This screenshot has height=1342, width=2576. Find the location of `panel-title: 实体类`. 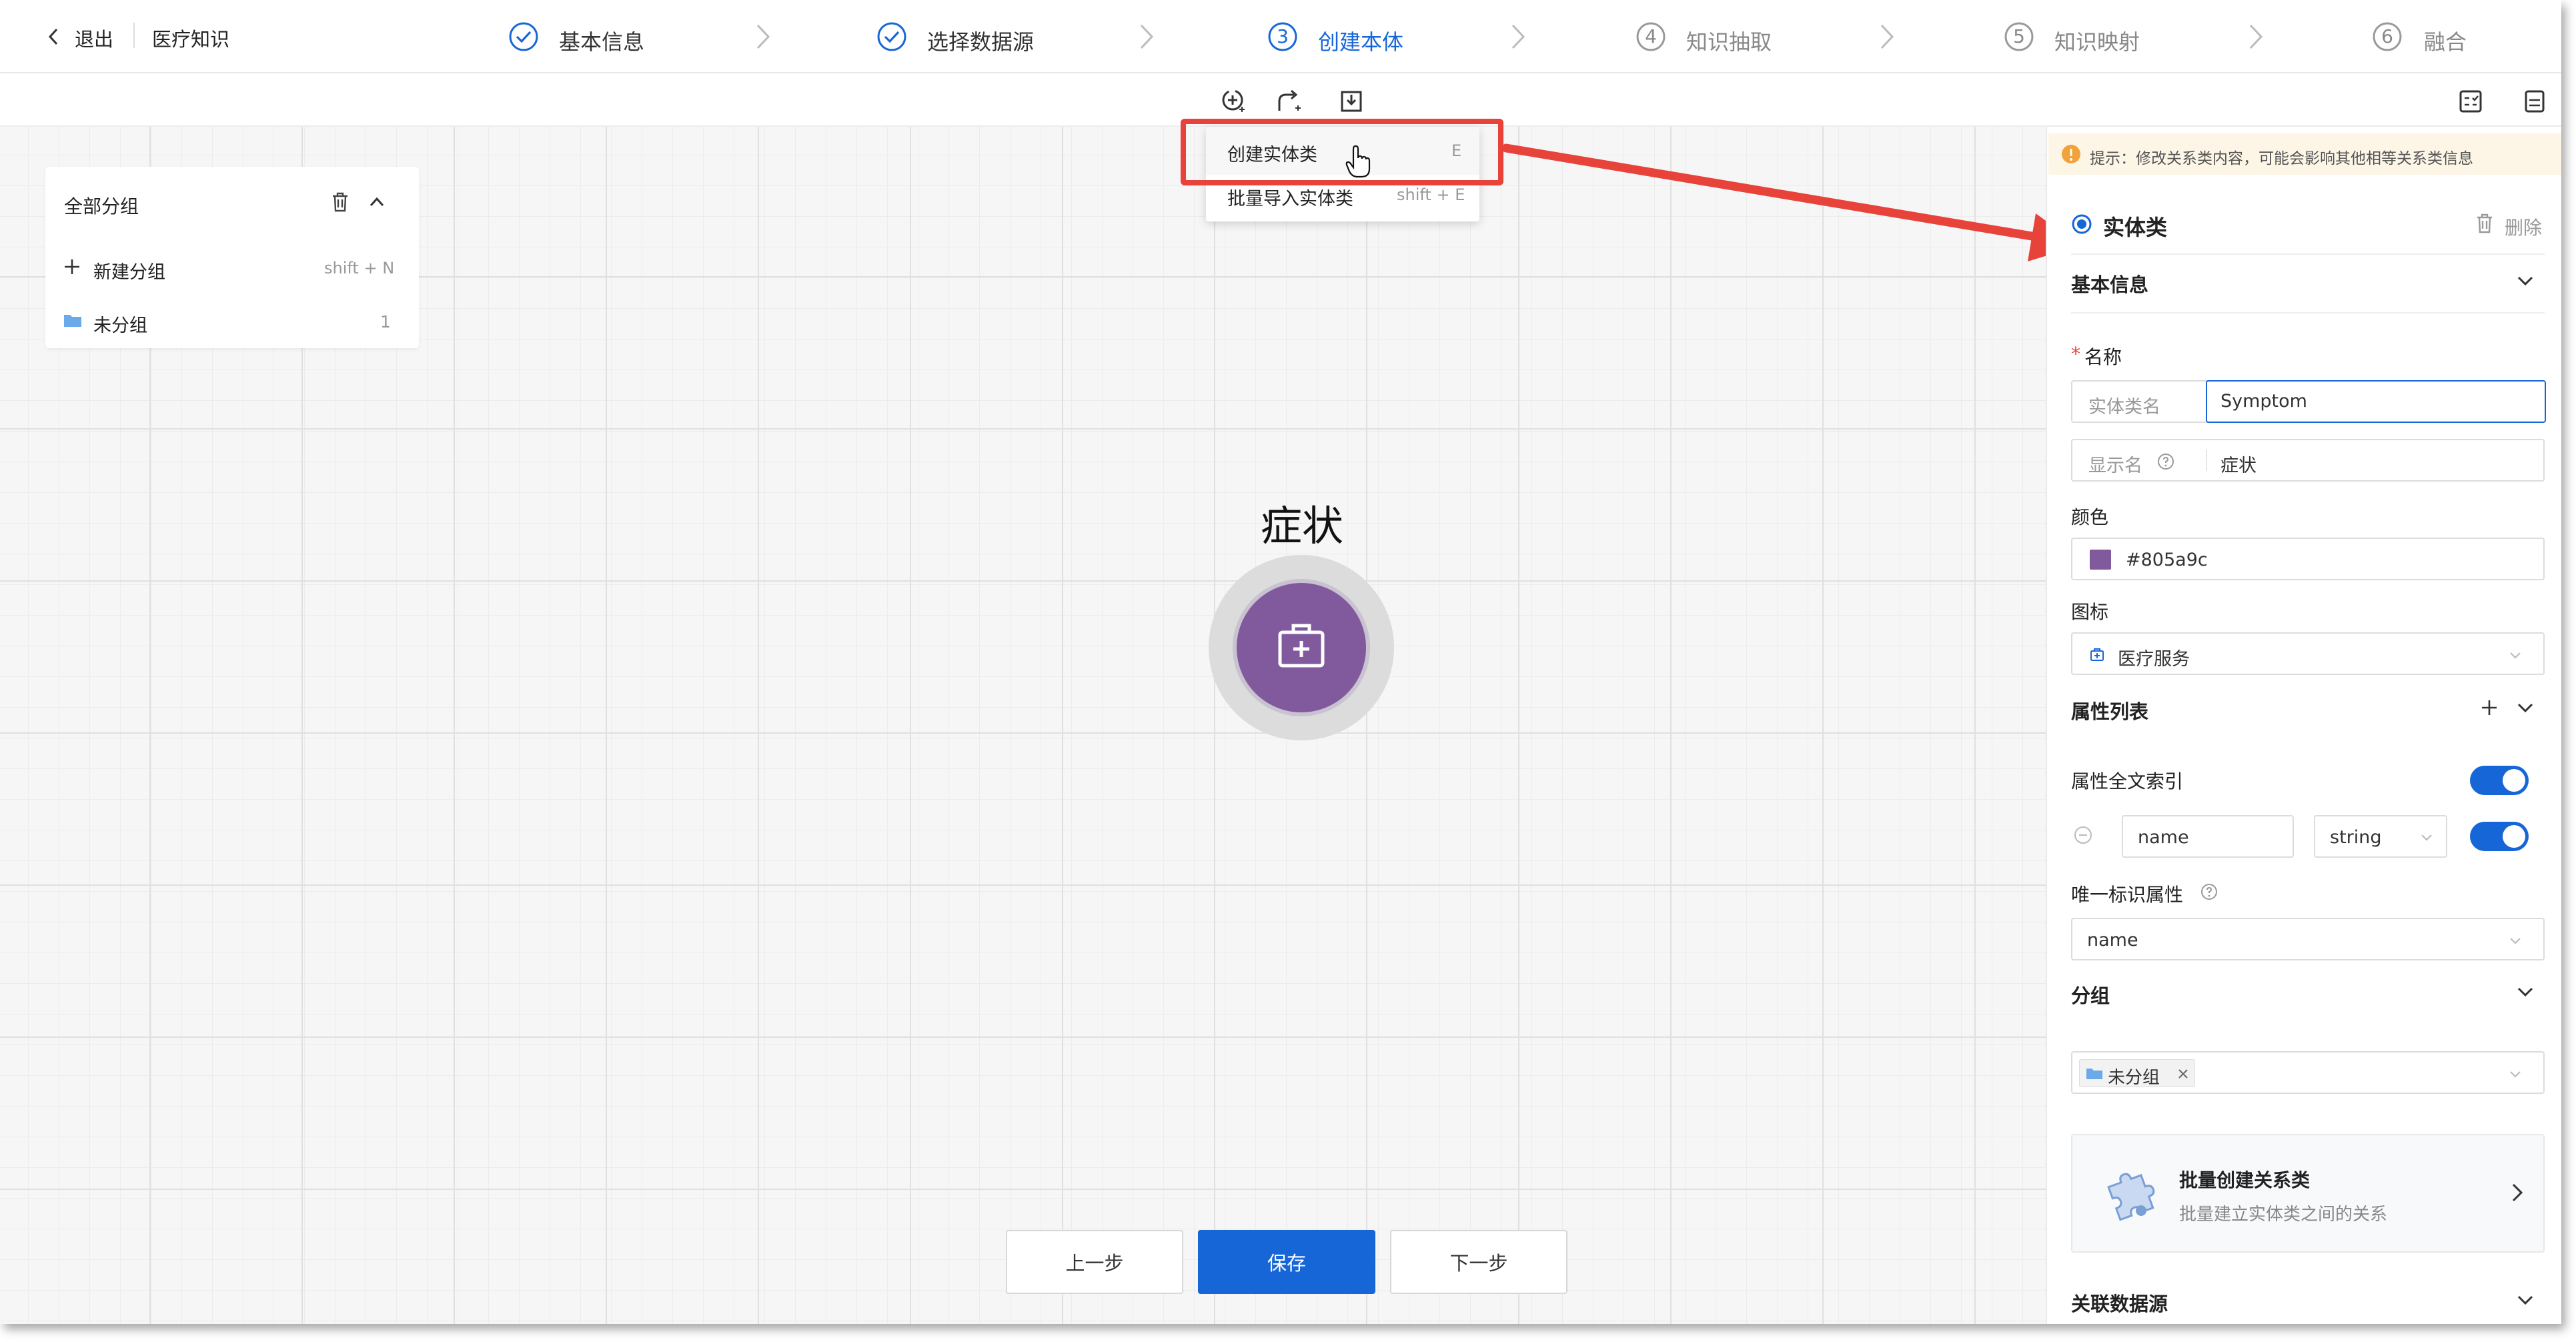

panel-title: 实体类 is located at coordinates (2135, 228).